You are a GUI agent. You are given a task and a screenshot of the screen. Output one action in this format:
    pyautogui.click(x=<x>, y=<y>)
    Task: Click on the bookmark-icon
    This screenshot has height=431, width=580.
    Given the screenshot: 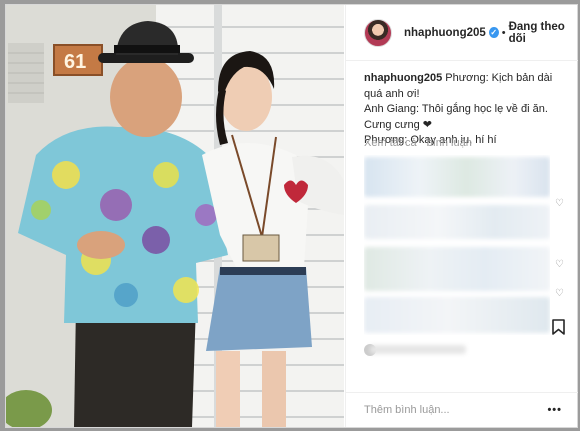 What is the action you would take?
    pyautogui.click(x=558, y=327)
    